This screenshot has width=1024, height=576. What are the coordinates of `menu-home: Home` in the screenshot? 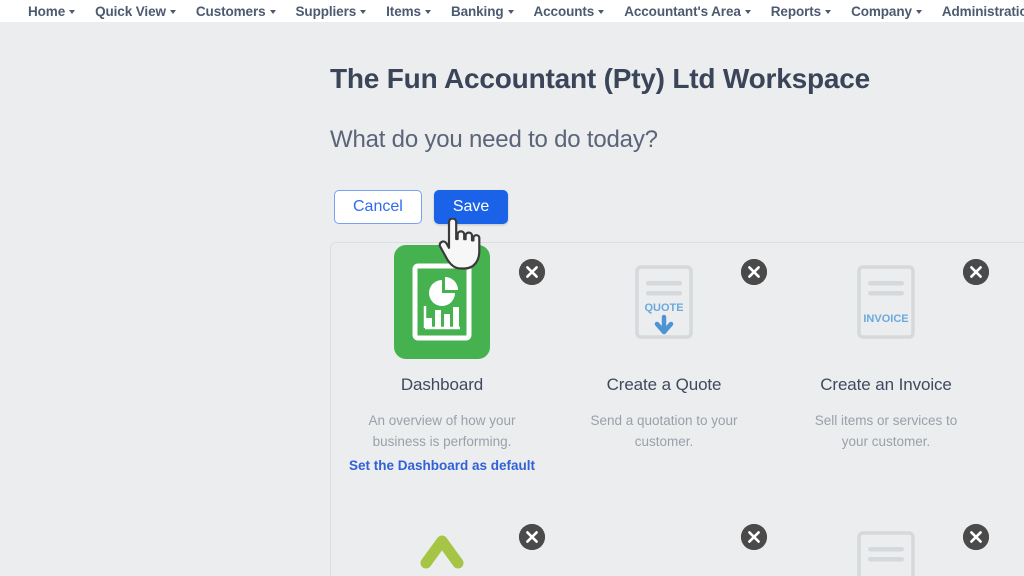 It's located at (52, 11).